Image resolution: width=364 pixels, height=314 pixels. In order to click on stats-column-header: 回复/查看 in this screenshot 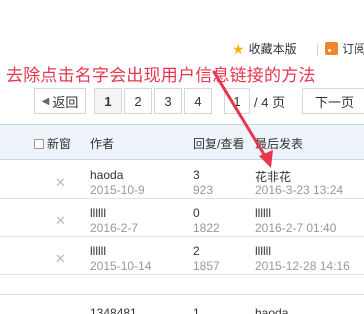, I will do `click(218, 143)`.